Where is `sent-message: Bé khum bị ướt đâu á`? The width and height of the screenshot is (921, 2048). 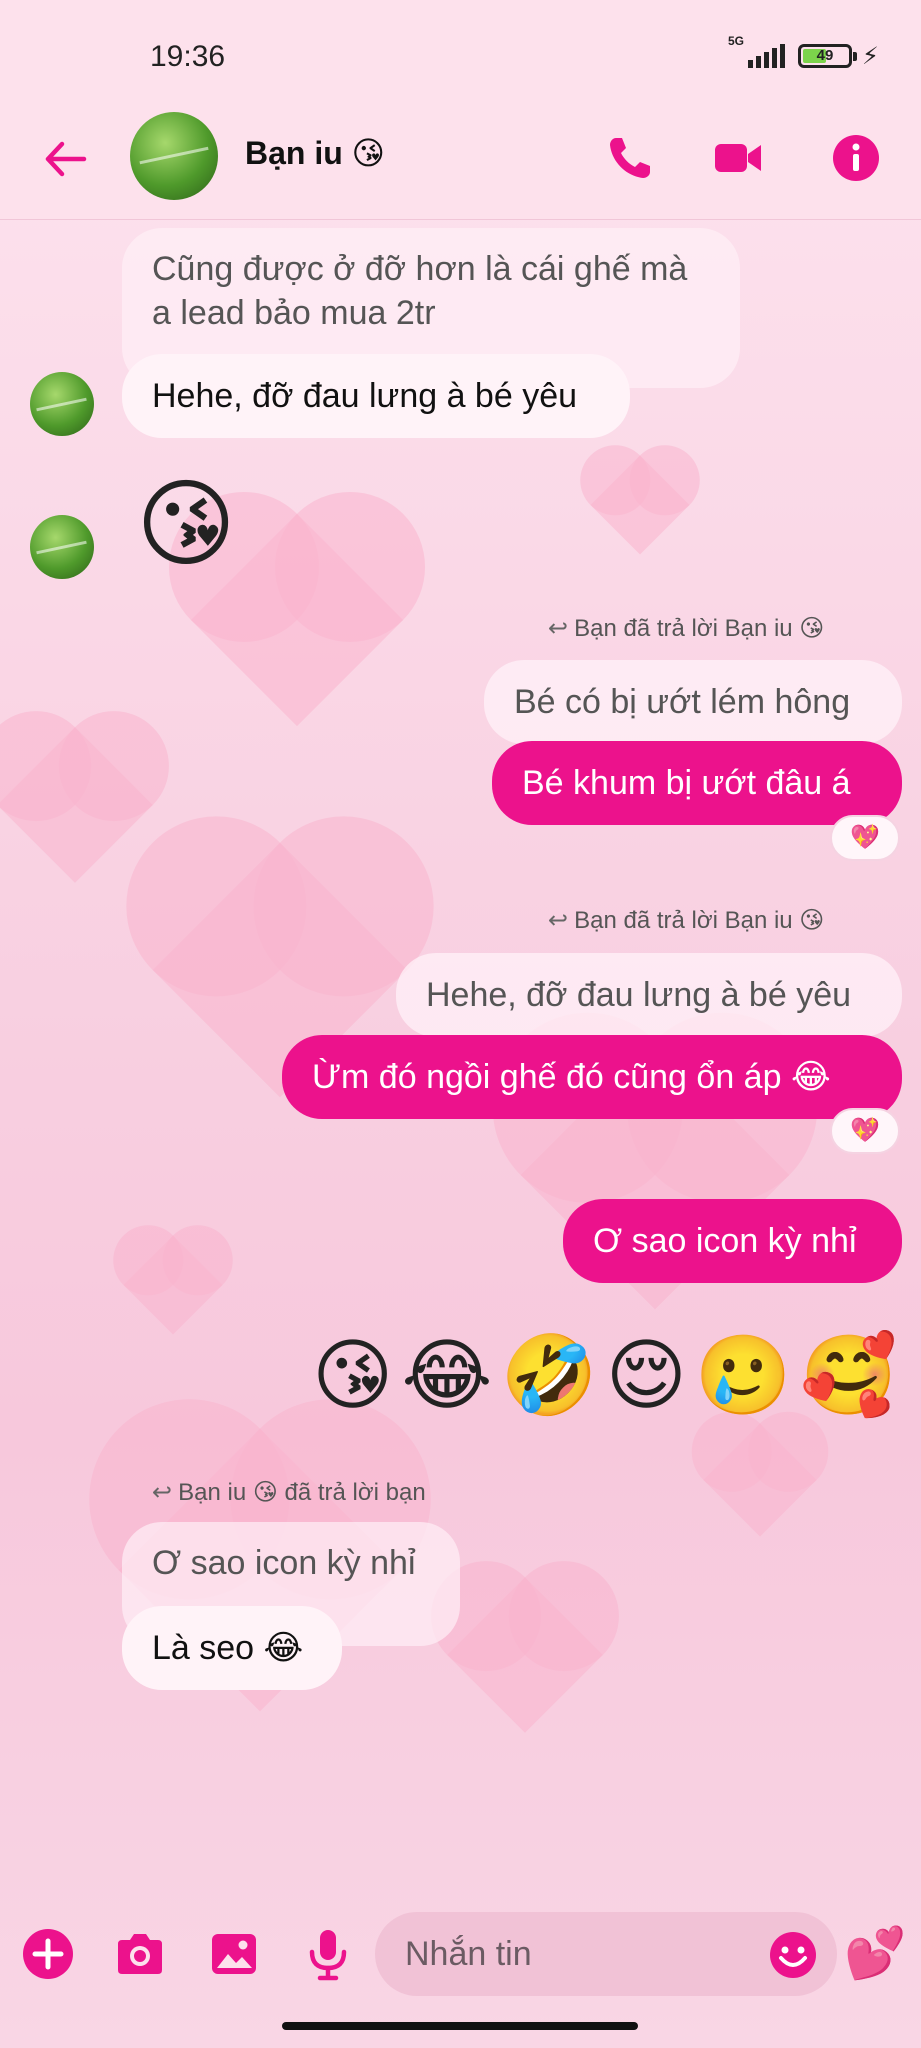 sent-message: Bé khum bị ướt đâu á is located at coordinates (697, 783).